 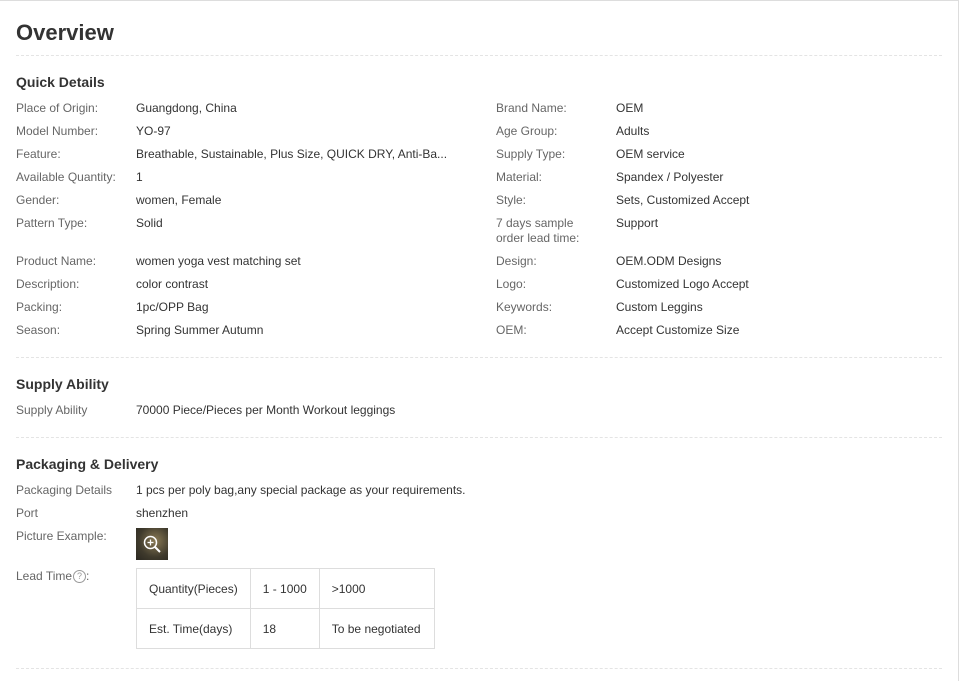 What do you see at coordinates (38, 330) in the screenshot?
I see `detail-label: Season:` at bounding box center [38, 330].